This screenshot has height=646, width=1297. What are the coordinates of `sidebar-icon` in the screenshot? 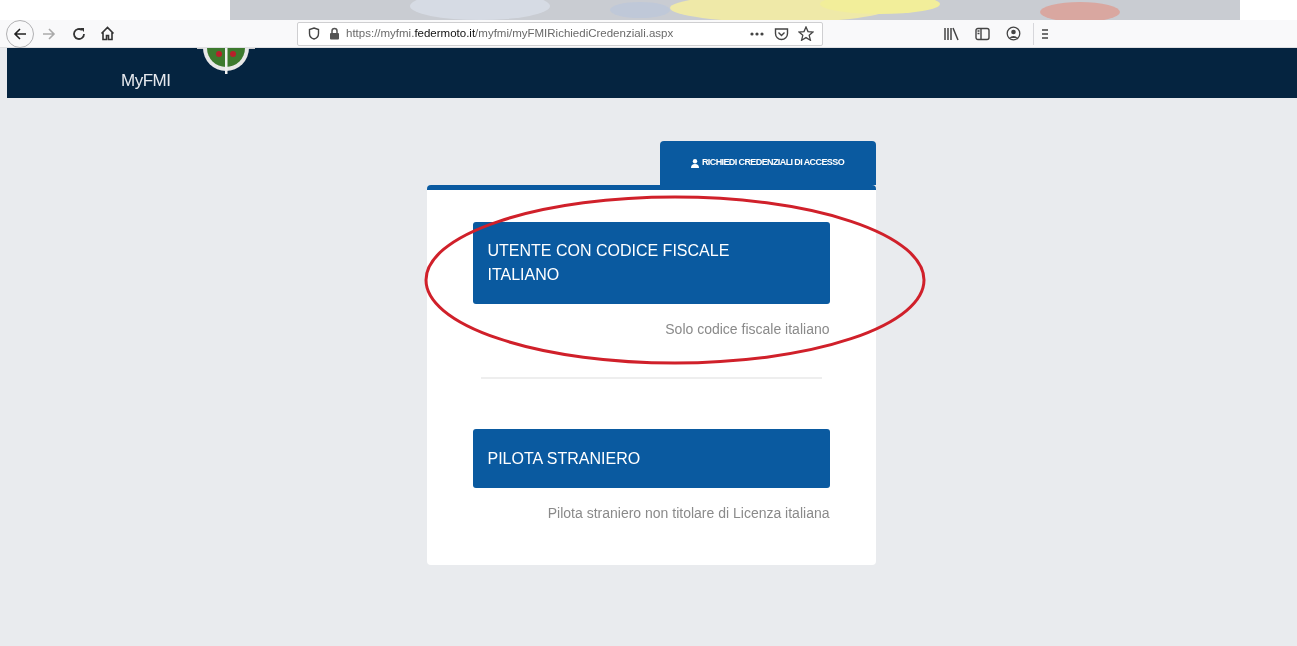 It's located at (982, 33).